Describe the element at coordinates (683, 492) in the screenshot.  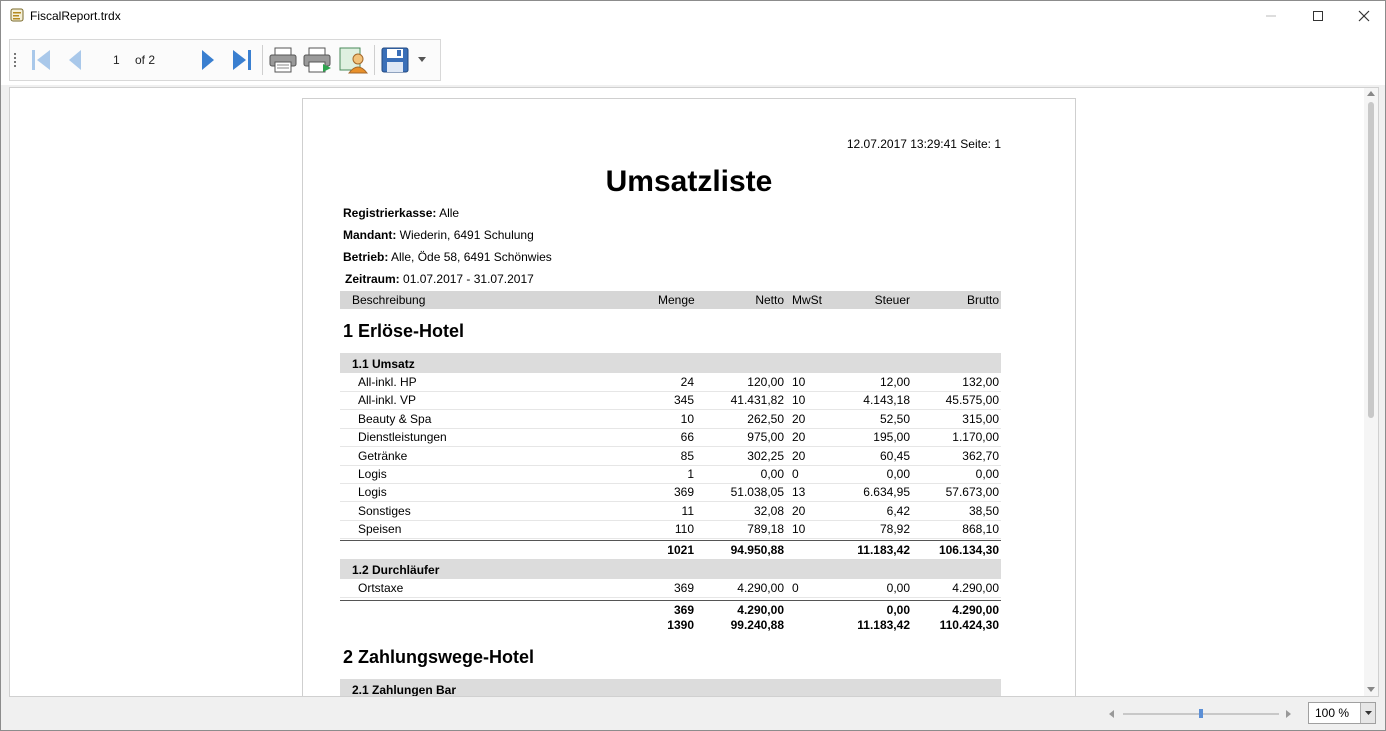
I see `cell-quantity: 369` at that location.